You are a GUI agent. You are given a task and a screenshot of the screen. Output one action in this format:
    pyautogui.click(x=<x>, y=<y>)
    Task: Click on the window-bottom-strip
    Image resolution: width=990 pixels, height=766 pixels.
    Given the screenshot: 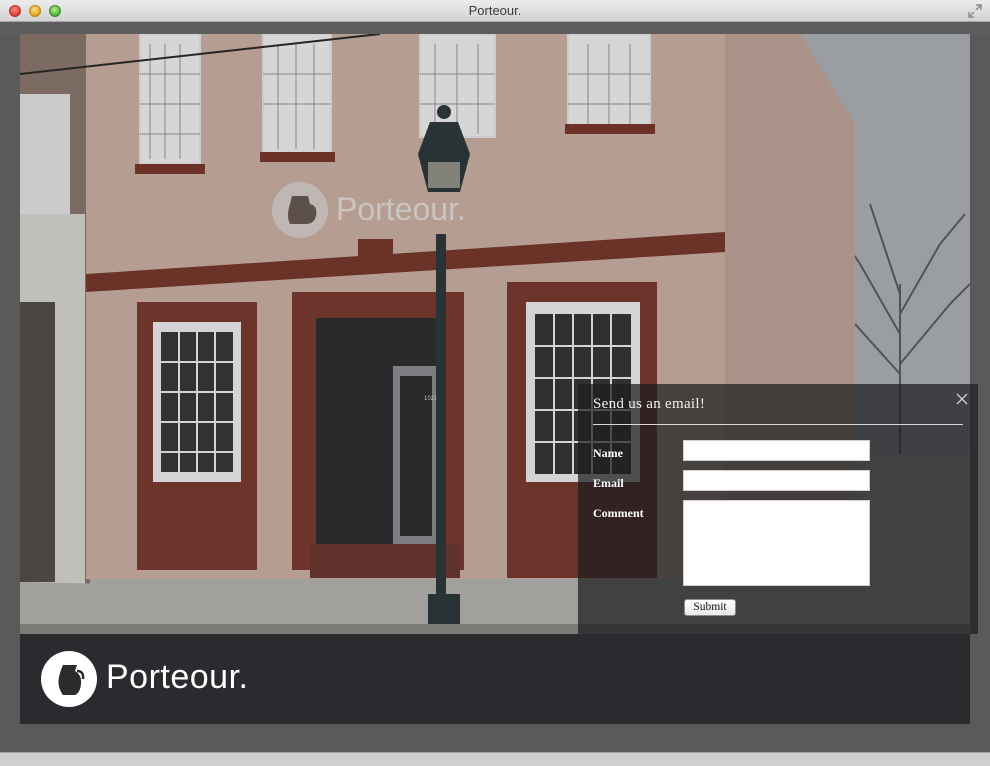 What is the action you would take?
    pyautogui.click(x=495, y=759)
    